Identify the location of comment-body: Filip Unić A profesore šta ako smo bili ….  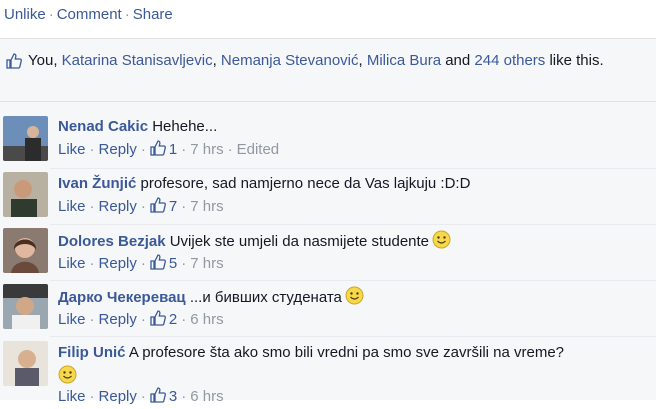
(311, 353).